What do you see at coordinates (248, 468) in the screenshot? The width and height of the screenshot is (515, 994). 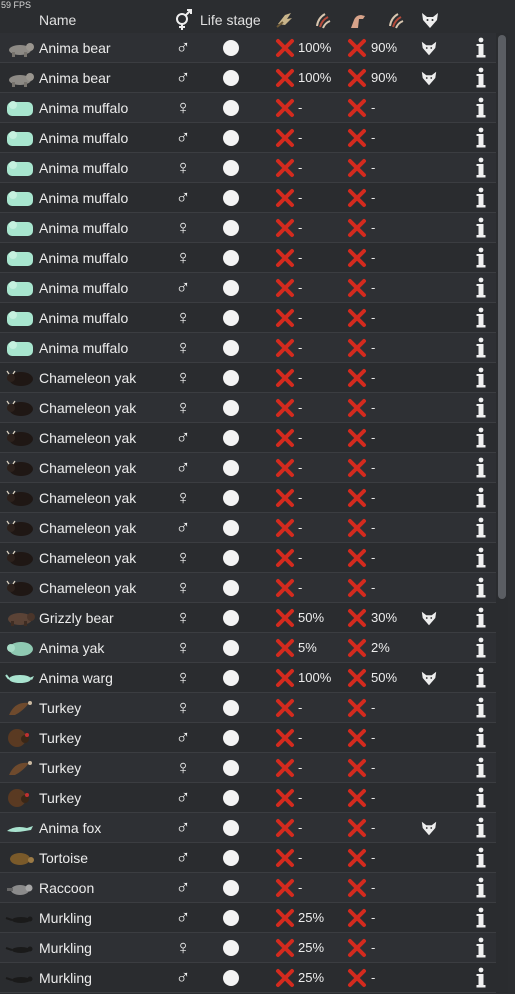 I see `table-row: Chameleon yak ♂ - -` at bounding box center [248, 468].